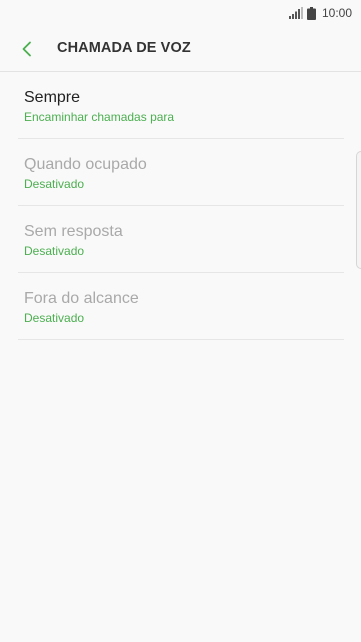  I want to click on chevron-left-icon, so click(26, 49).